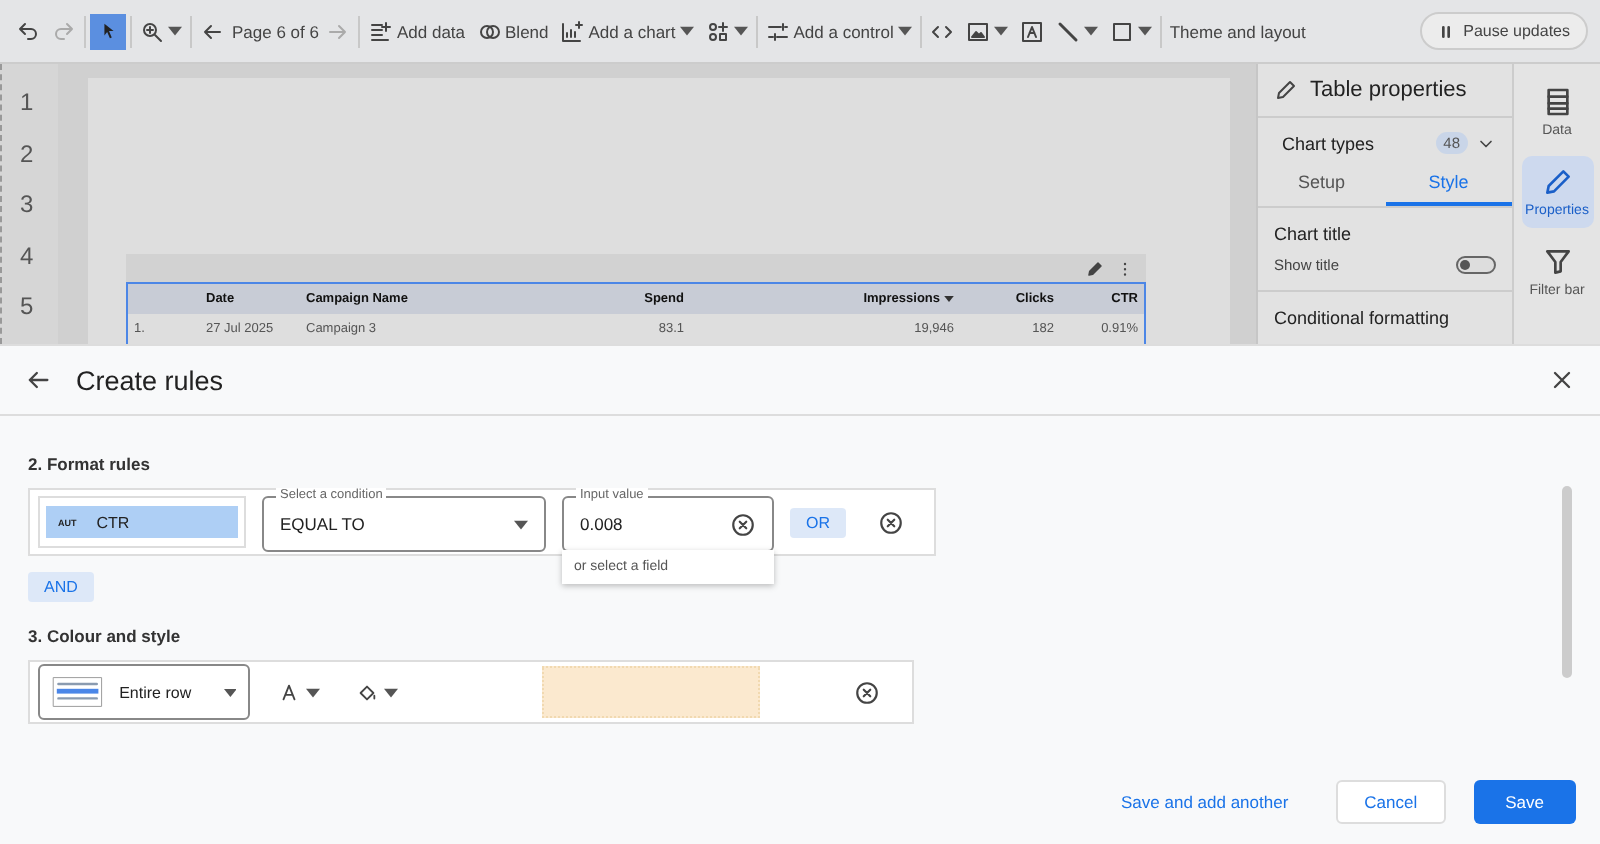 The width and height of the screenshot is (1600, 844). I want to click on theme-button: Theme and layout, so click(1237, 31).